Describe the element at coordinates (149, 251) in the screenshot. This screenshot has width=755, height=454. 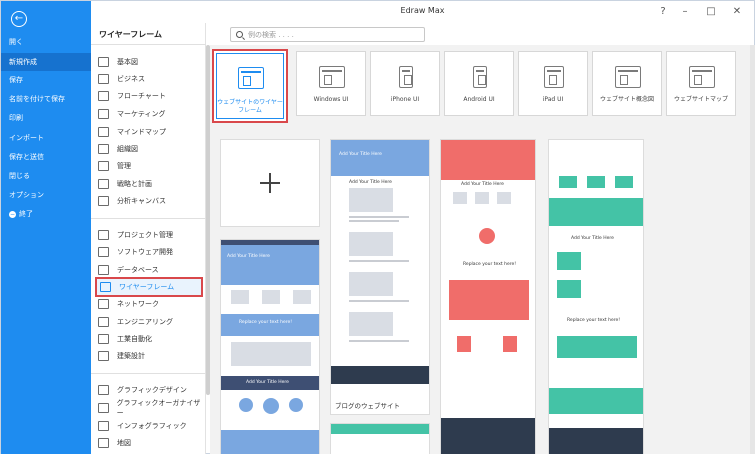
I see `category-software: ソフトウェア開発` at that location.